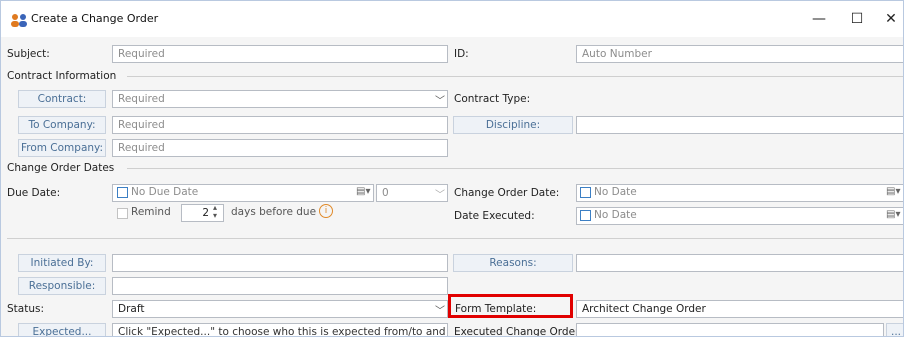  Describe the element at coordinates (215, 212) in the screenshot. I see `stepper-arrows-icon: ▴ ▾` at that location.